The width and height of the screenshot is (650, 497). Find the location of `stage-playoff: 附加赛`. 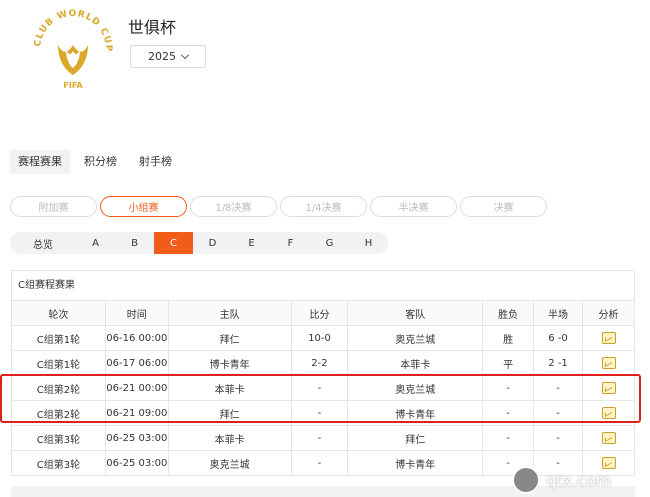

stage-playoff: 附加赛 is located at coordinates (53, 206).